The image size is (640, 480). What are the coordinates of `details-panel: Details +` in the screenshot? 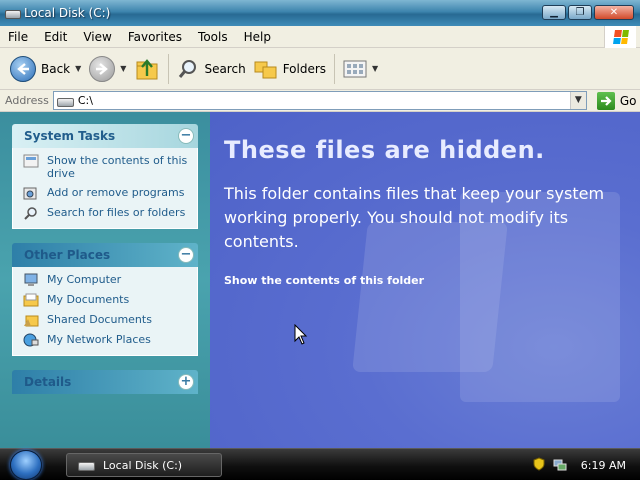 It's located at (105, 382).